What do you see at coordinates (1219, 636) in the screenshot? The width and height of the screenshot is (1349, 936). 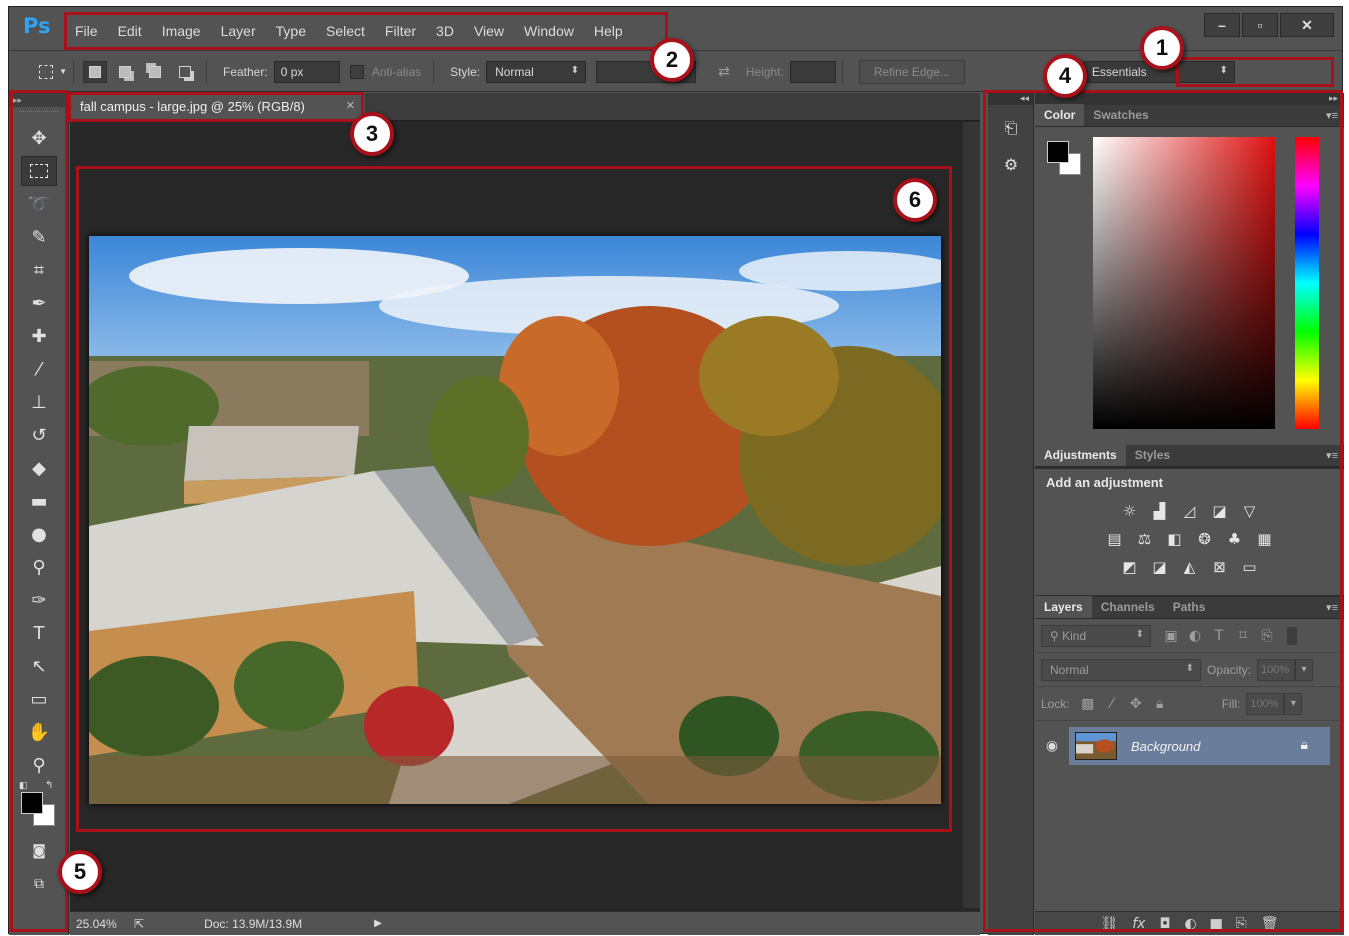 I see `filter-type-icon: T` at bounding box center [1219, 636].